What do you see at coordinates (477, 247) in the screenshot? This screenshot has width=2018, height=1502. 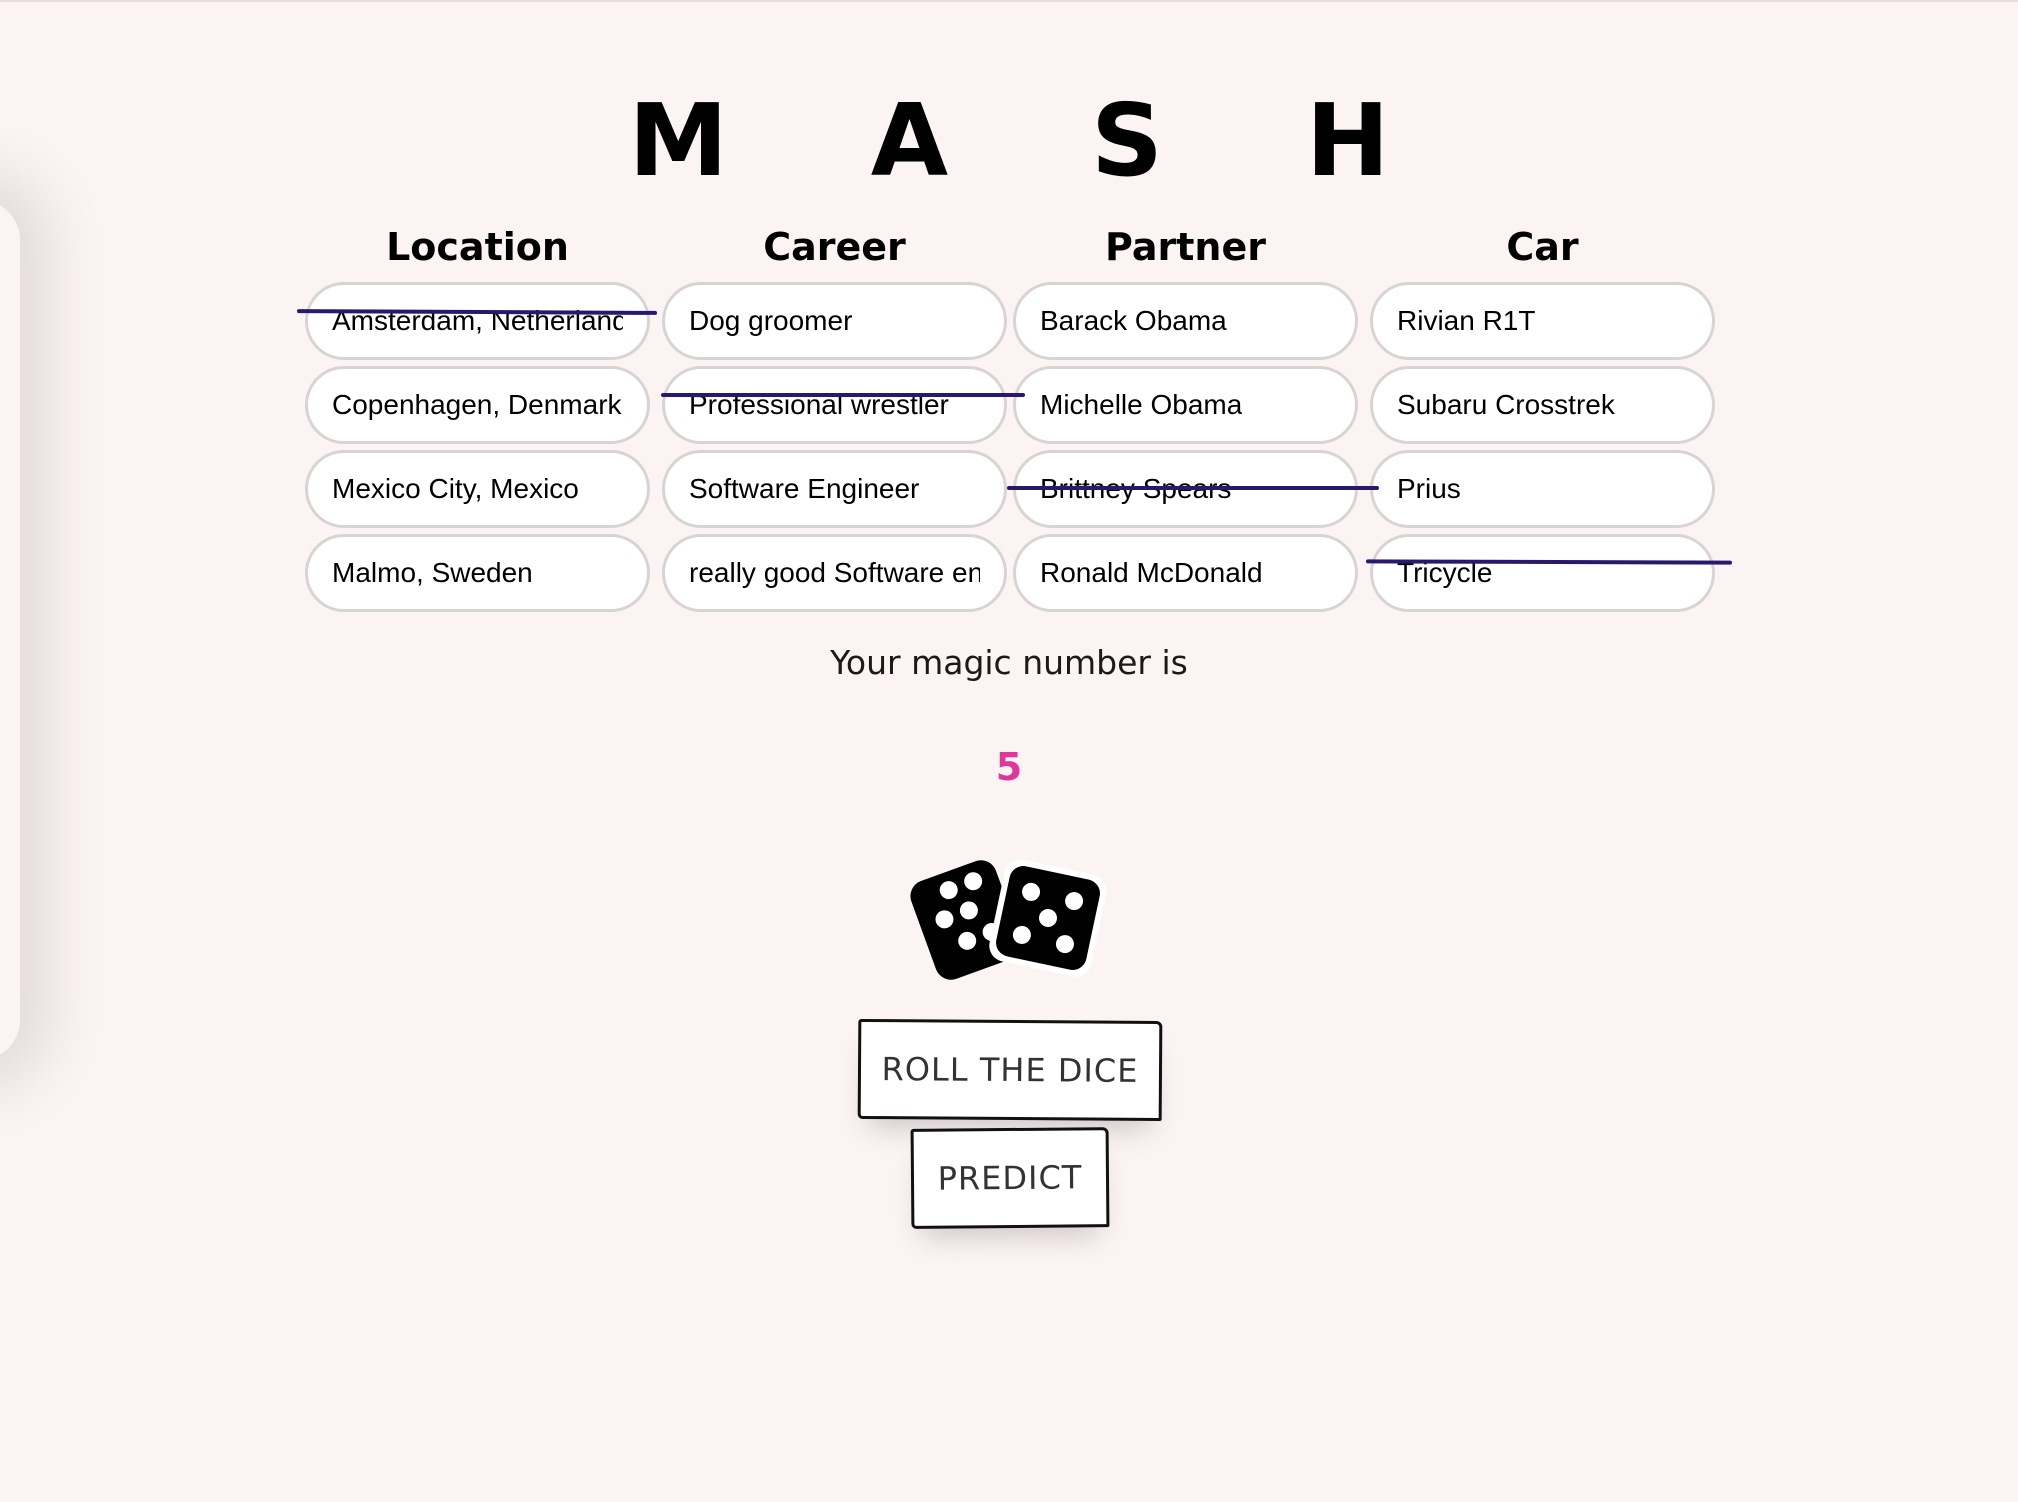 I see `column-header-location: Location` at bounding box center [477, 247].